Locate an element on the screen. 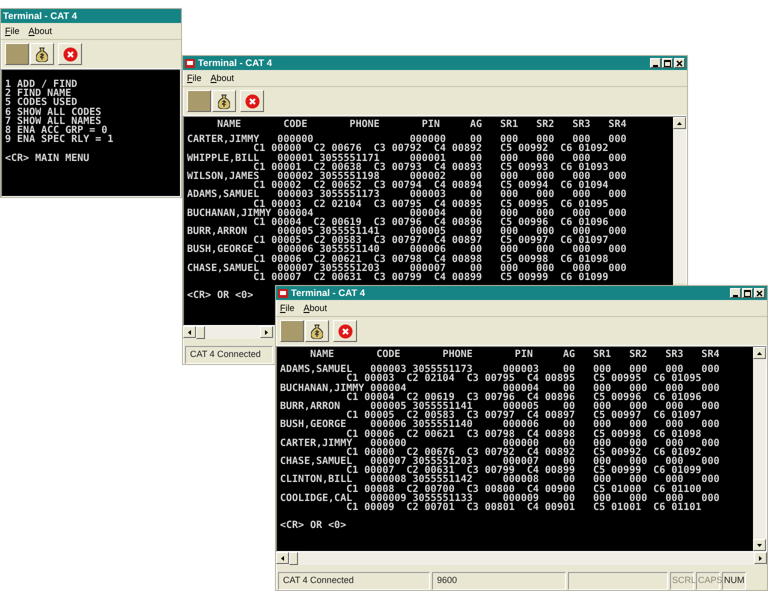  down-arrow-icon is located at coordinates (759, 545).